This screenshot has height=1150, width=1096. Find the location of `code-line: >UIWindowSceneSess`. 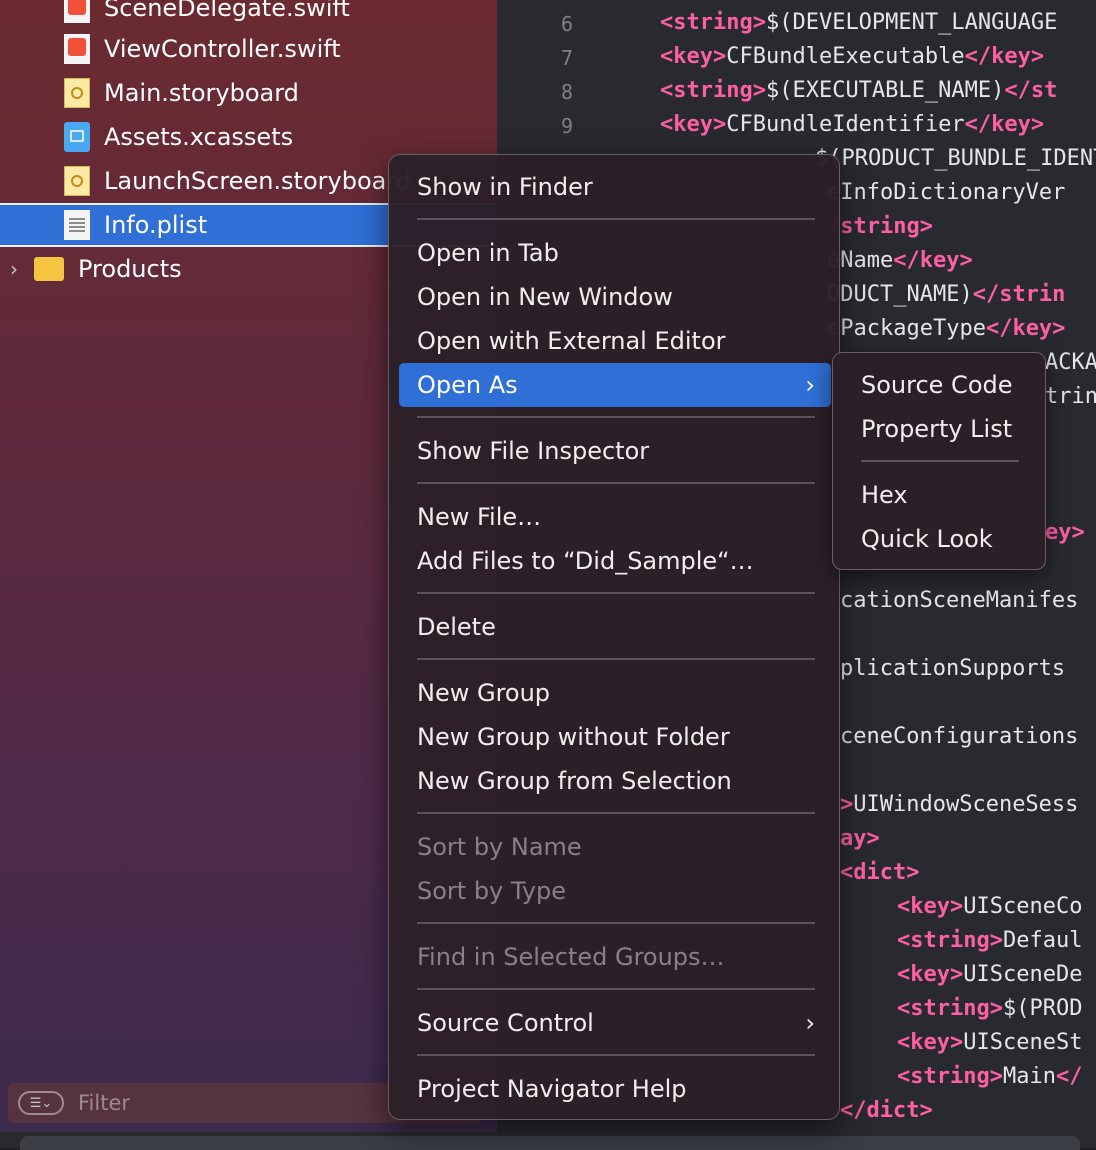

code-line: >UIWindowSceneSess is located at coordinates (959, 804).